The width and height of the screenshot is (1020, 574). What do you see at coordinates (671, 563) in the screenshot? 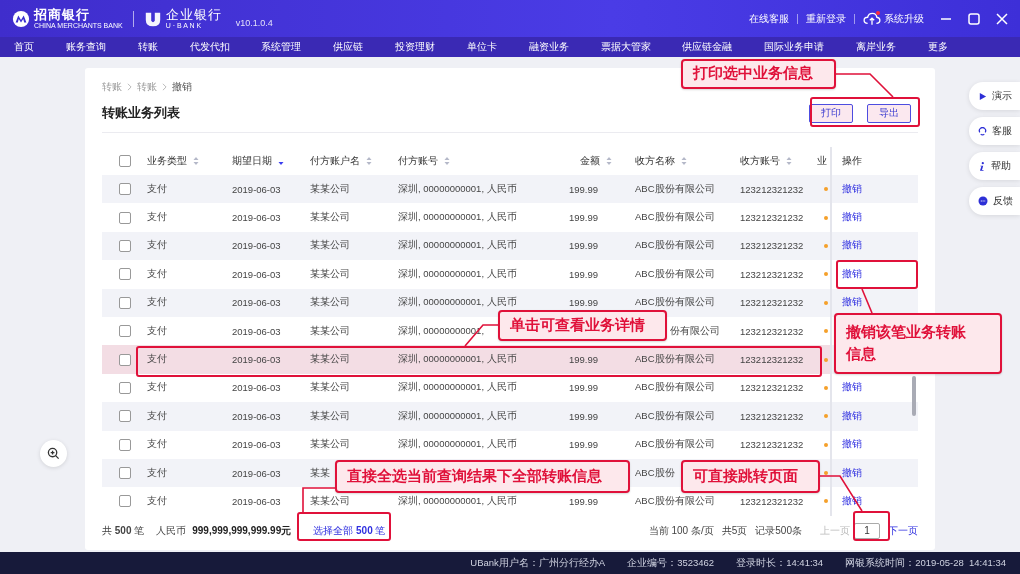
I see `status-text: 企业编号：3523462` at bounding box center [671, 563].